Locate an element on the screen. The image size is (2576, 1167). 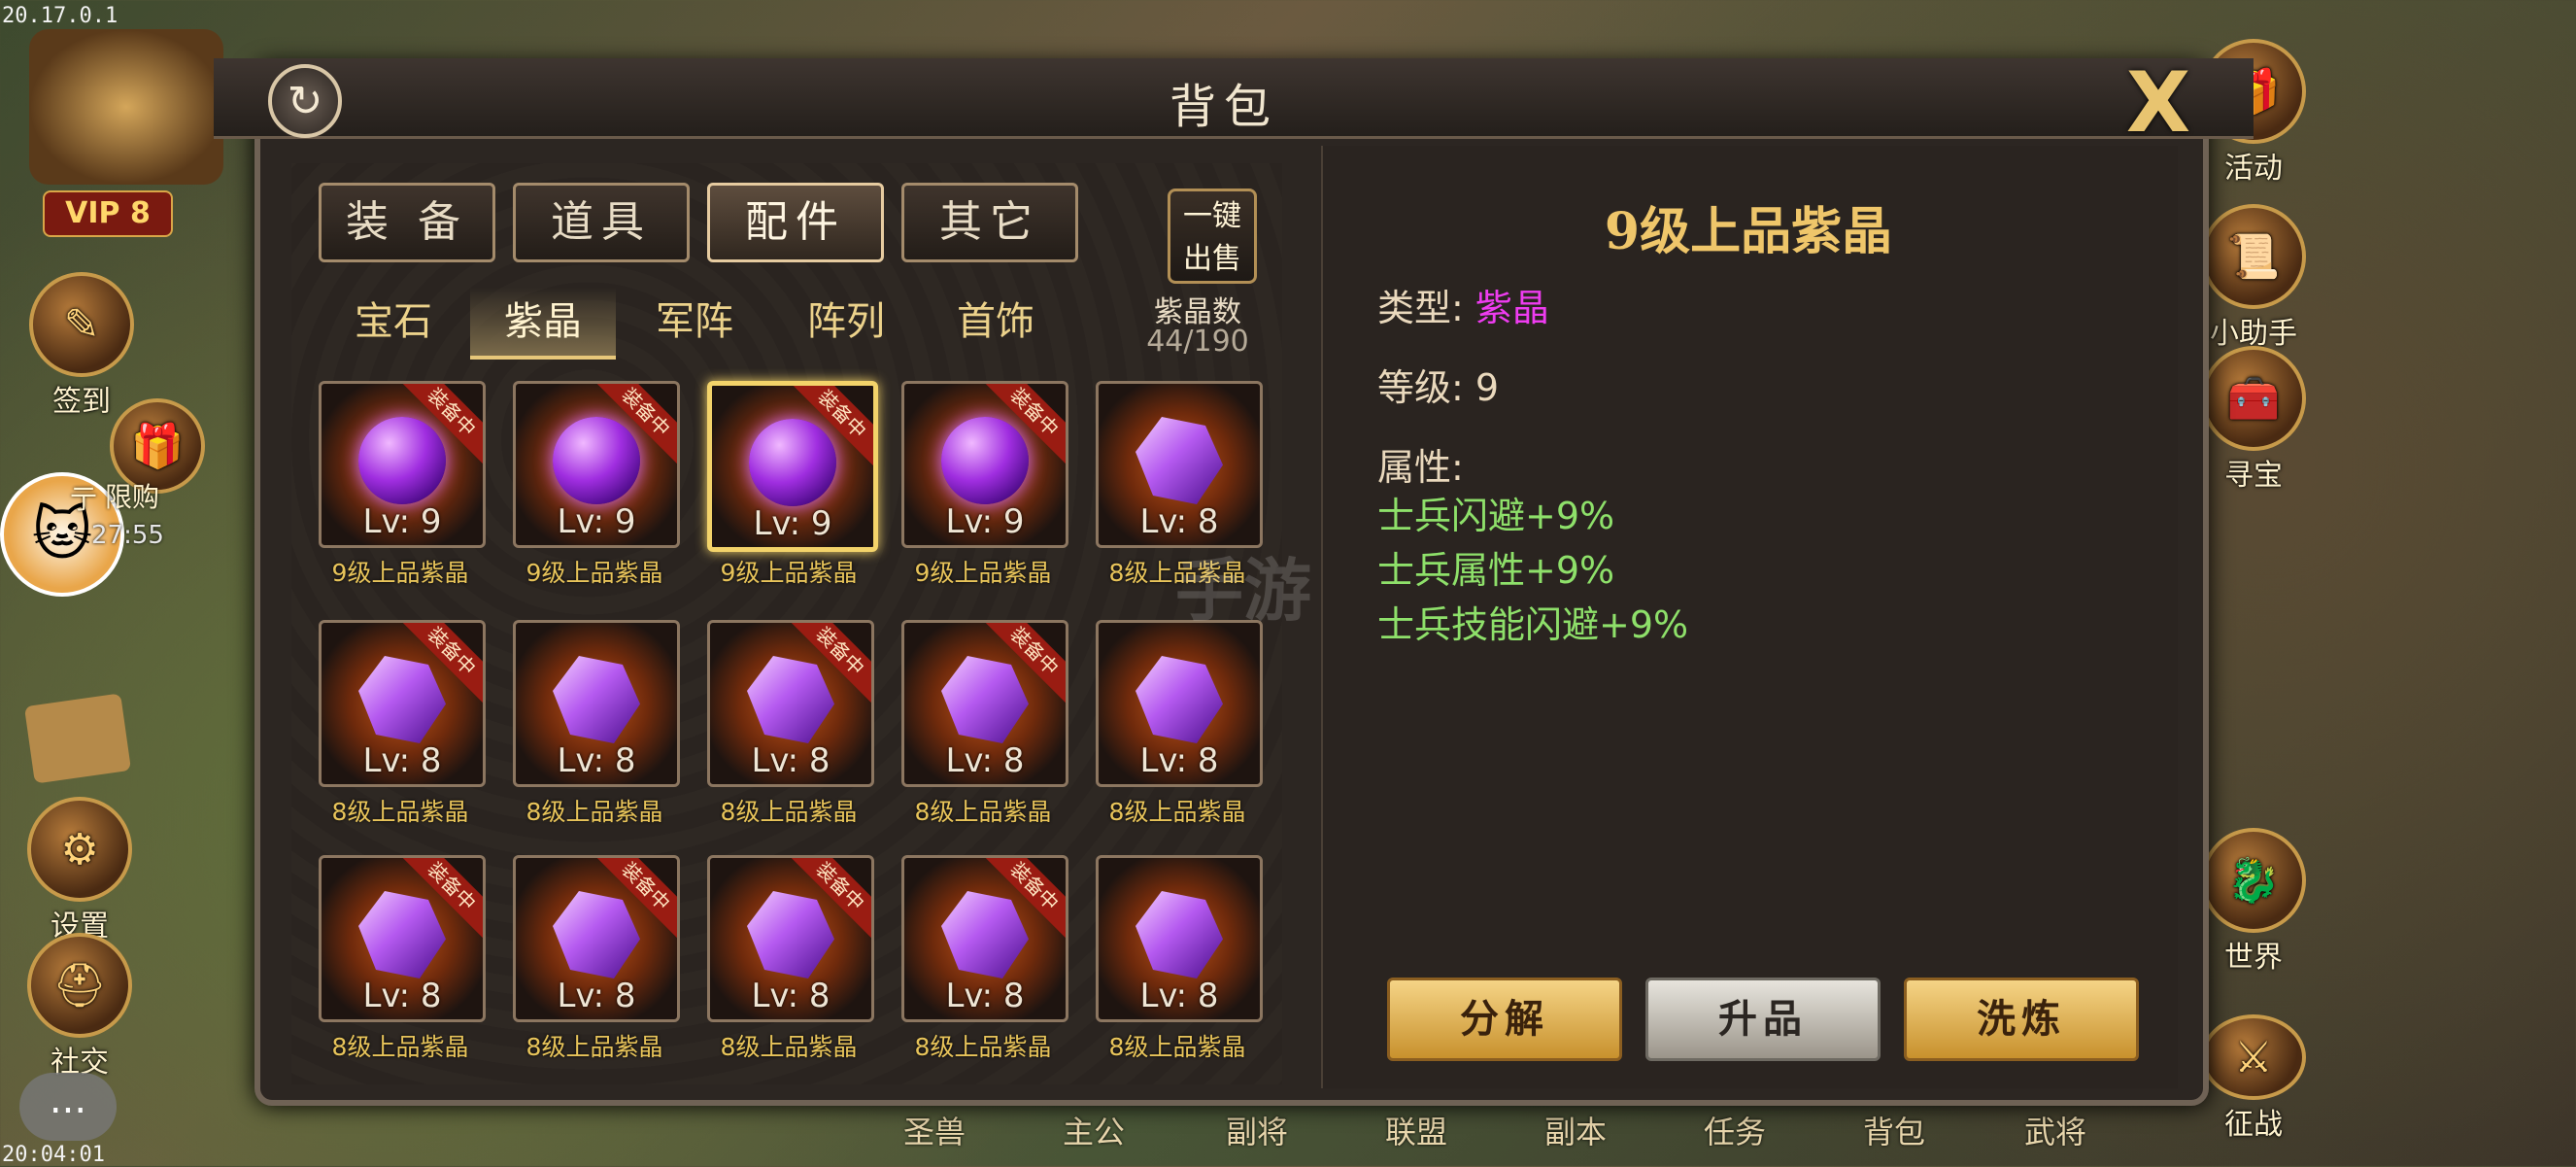
detail-attr-3: 士兵技能闪避+9% is located at coordinates (1533, 624).